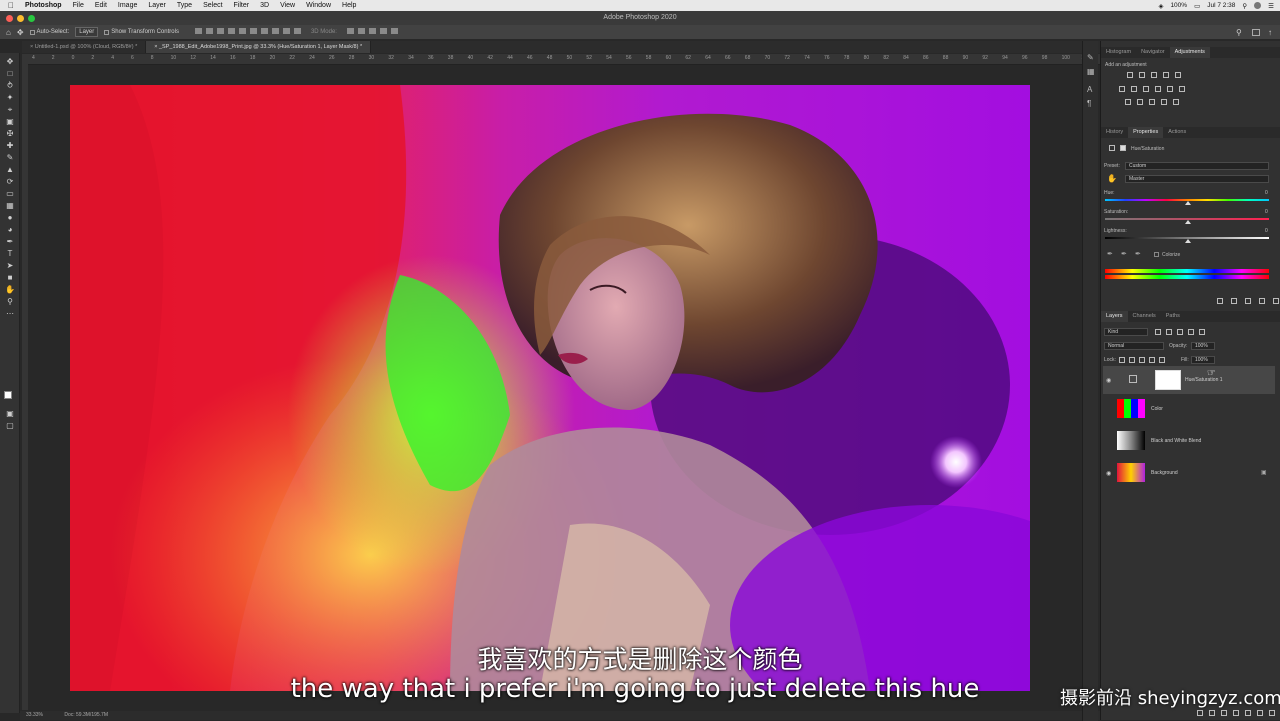 The width and height of the screenshot is (1280, 721). I want to click on hue-saturation-icon, so click(1122, 89).